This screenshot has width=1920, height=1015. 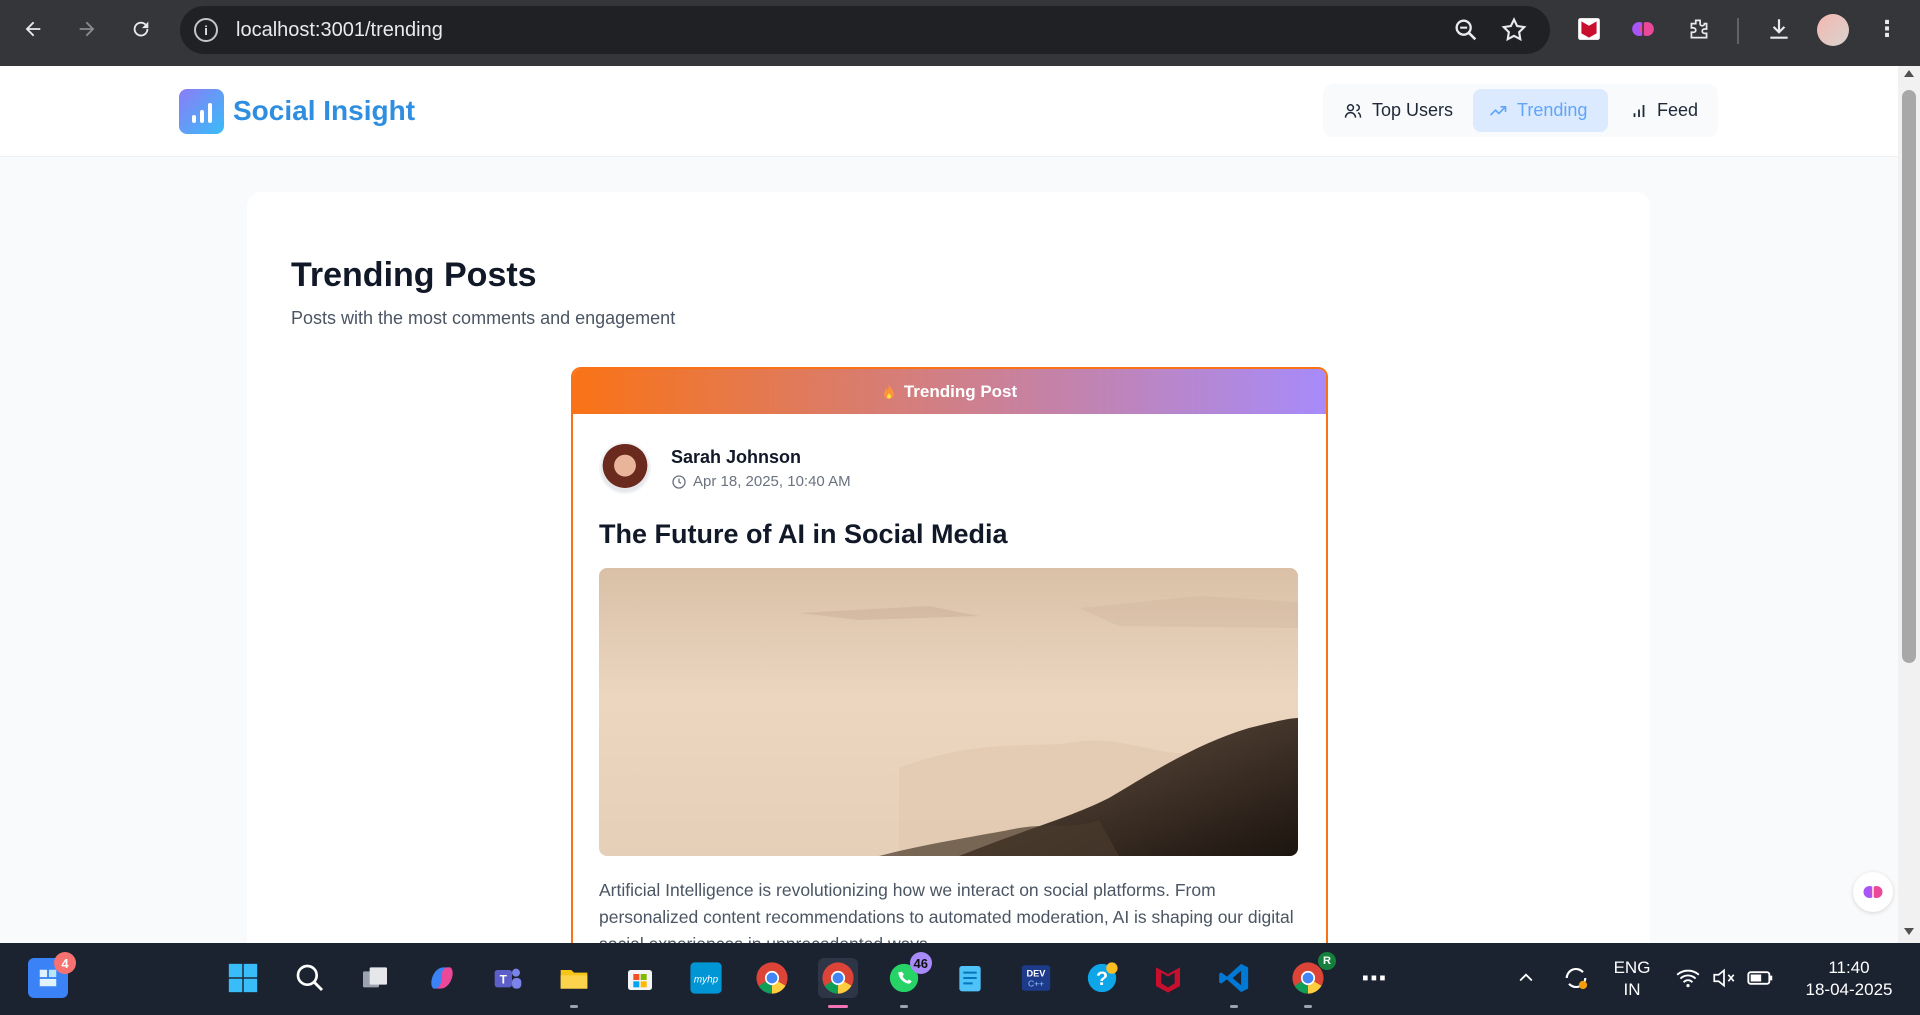 What do you see at coordinates (201, 111) in the screenshot?
I see `bar-chart-logo-icon` at bounding box center [201, 111].